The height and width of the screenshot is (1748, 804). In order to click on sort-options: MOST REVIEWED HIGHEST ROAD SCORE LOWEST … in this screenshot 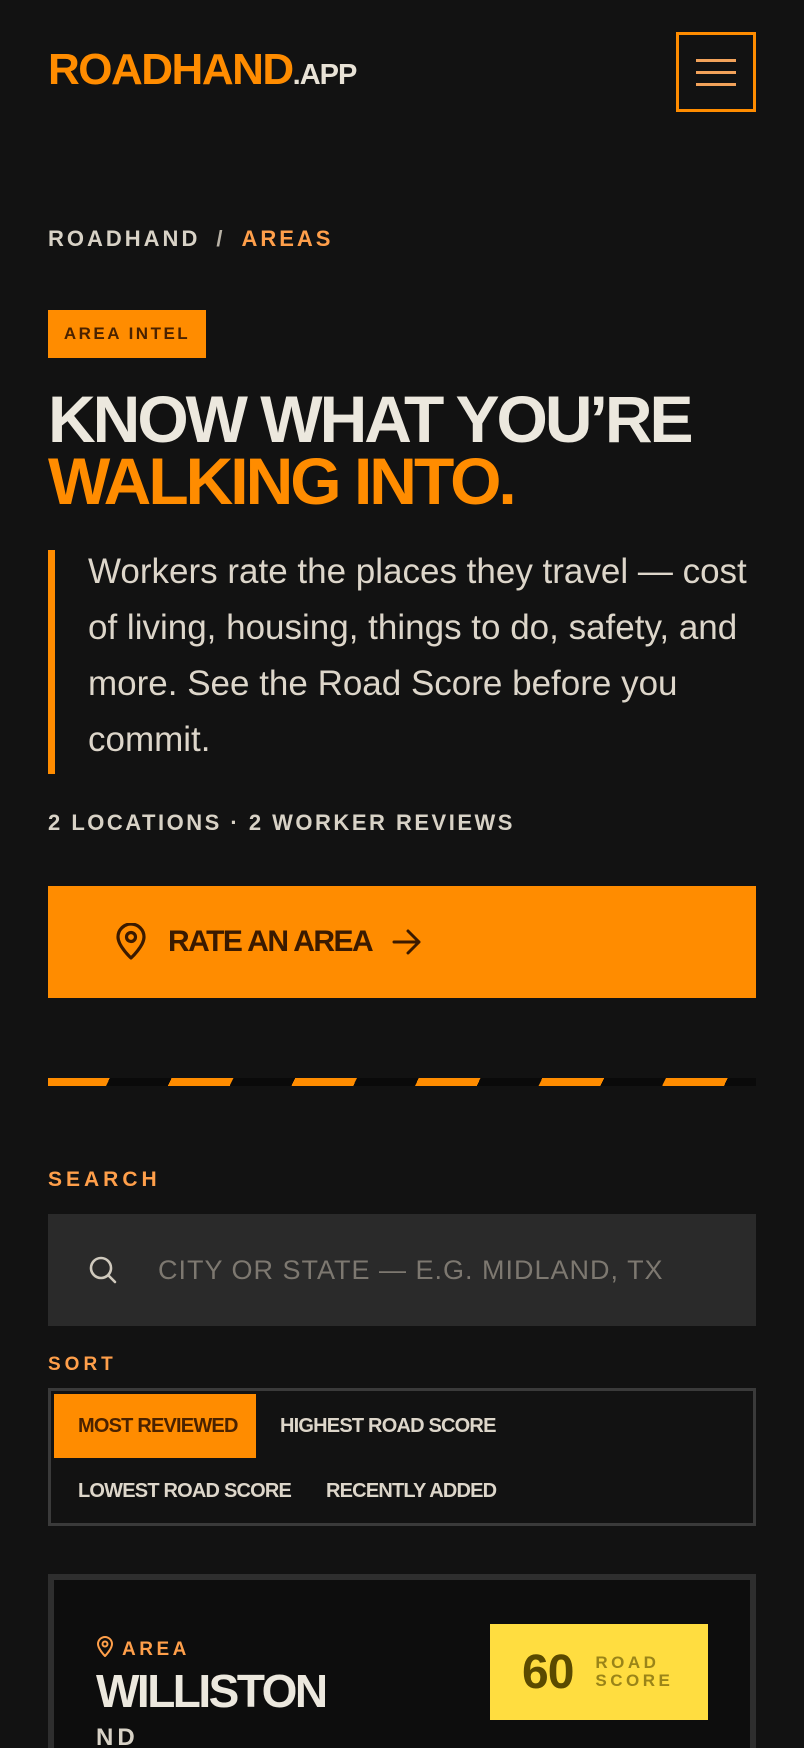, I will do `click(402, 1457)`.